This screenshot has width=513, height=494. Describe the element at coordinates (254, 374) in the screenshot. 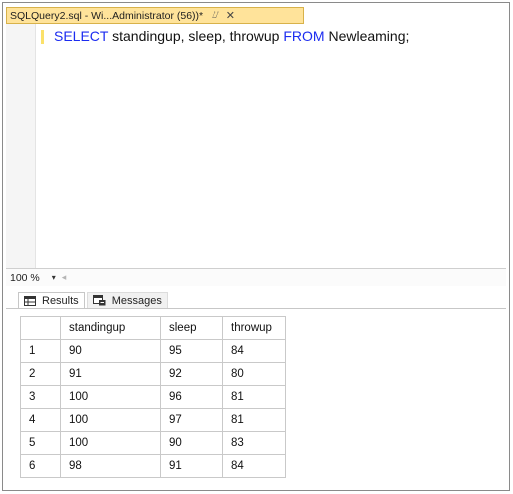

I see `cell-throwup: 80` at that location.